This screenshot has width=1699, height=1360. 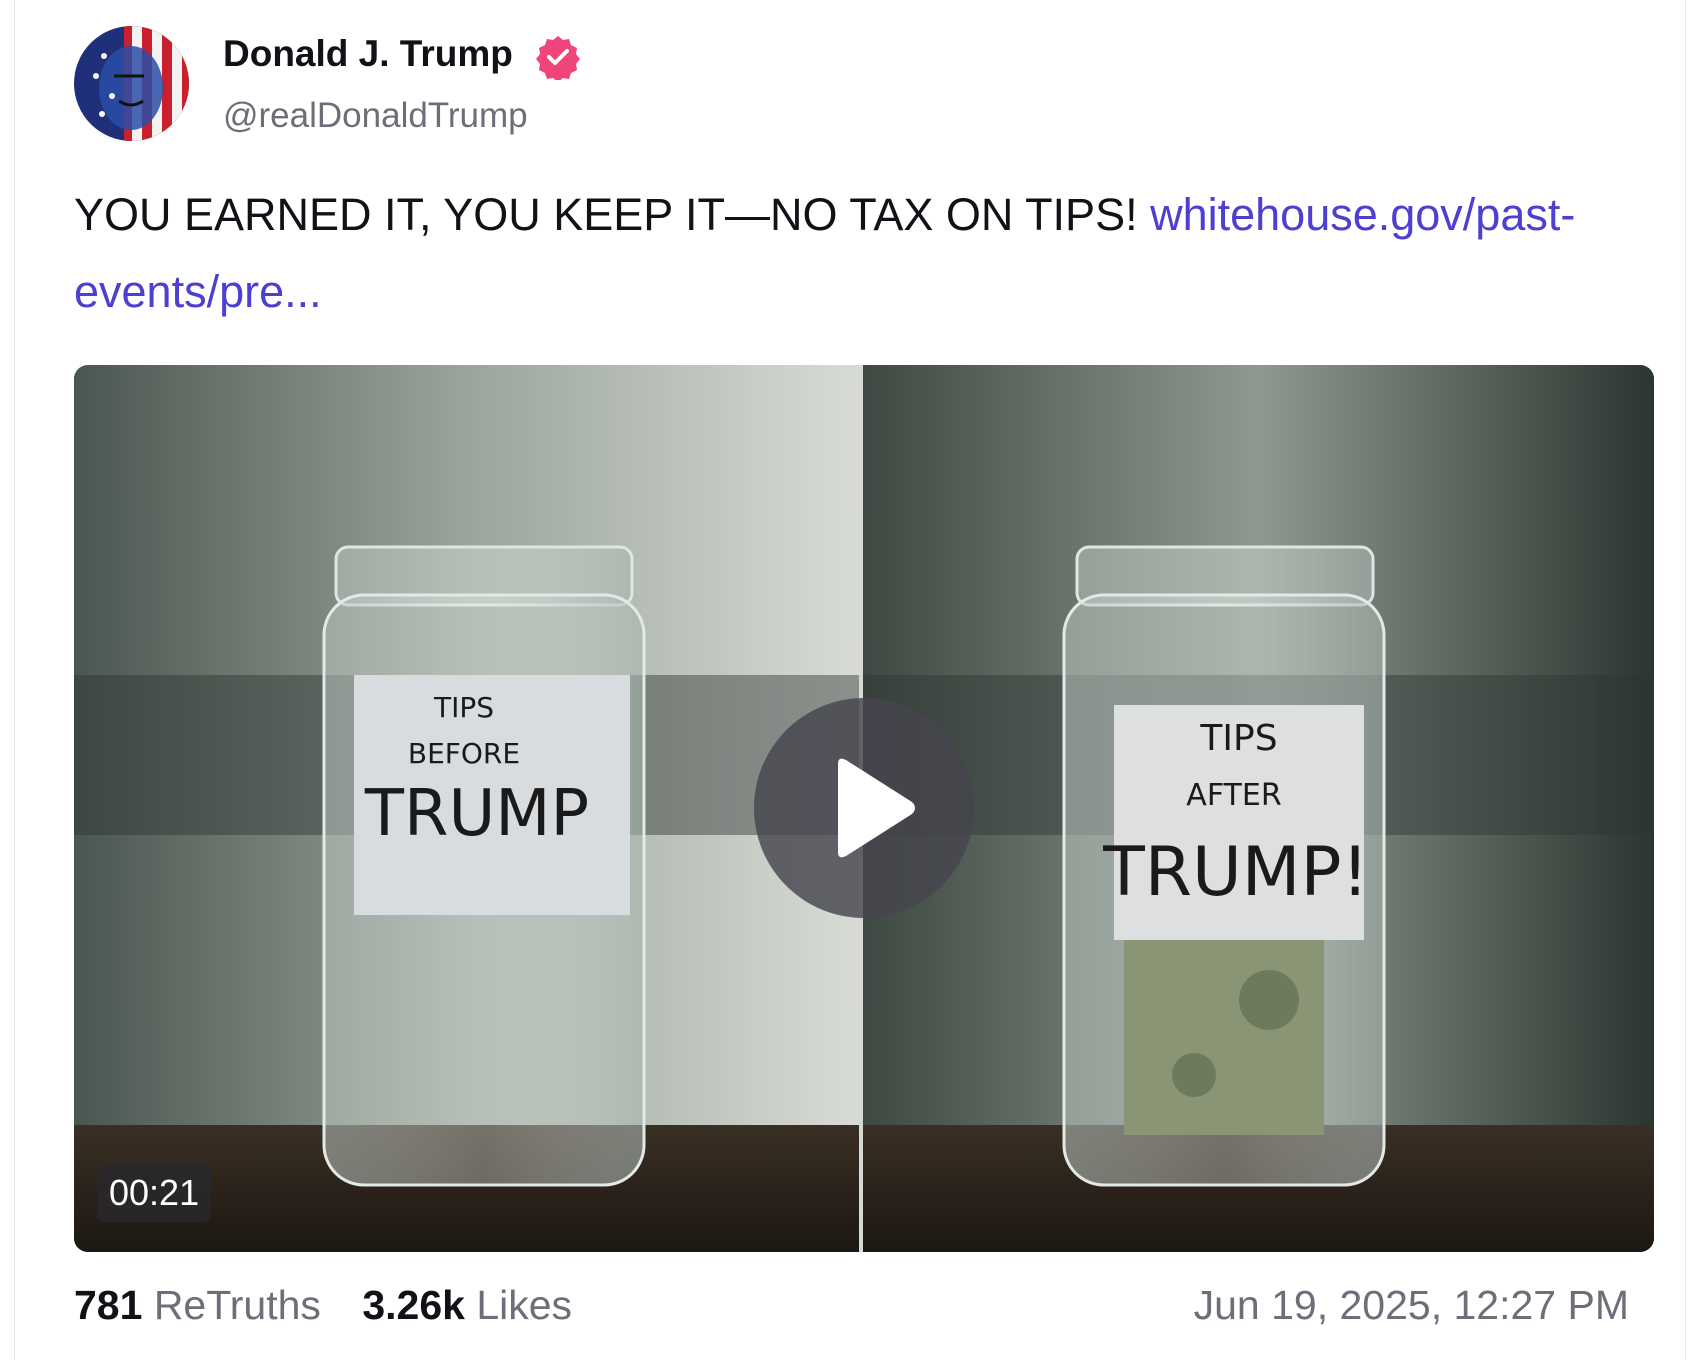 I want to click on author-handle: @realDonaldTrump, so click(x=375, y=116).